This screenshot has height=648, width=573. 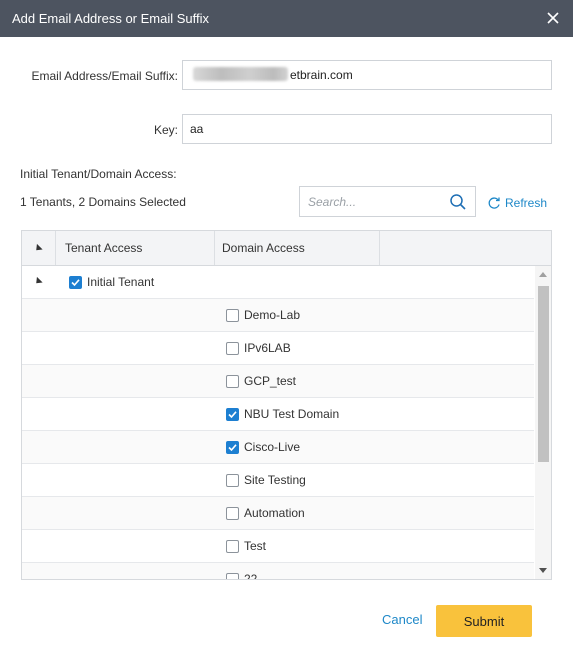 What do you see at coordinates (267, 348) in the screenshot?
I see `domain-label: IPv6LAB` at bounding box center [267, 348].